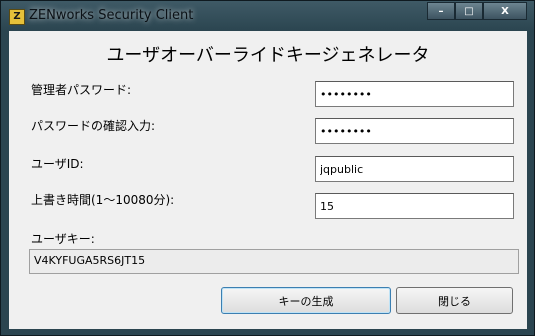 The width and height of the screenshot is (535, 336). I want to click on override-time-field, so click(414, 206).